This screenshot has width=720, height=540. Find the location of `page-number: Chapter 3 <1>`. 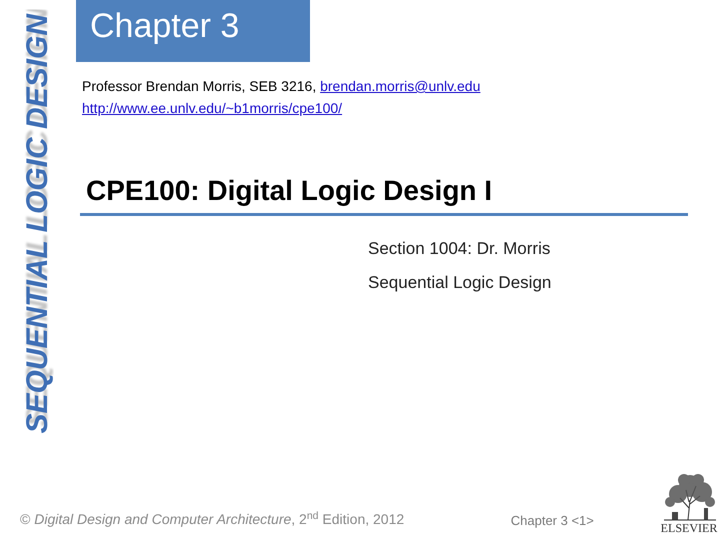

page-number: Chapter 3 <1> is located at coordinates (552, 521).